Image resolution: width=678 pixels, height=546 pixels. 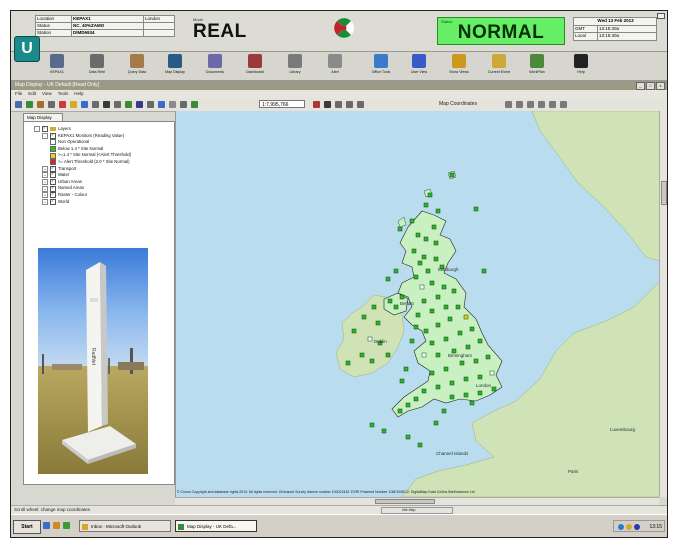 I want to click on grid-icon, so click(x=519, y=104).